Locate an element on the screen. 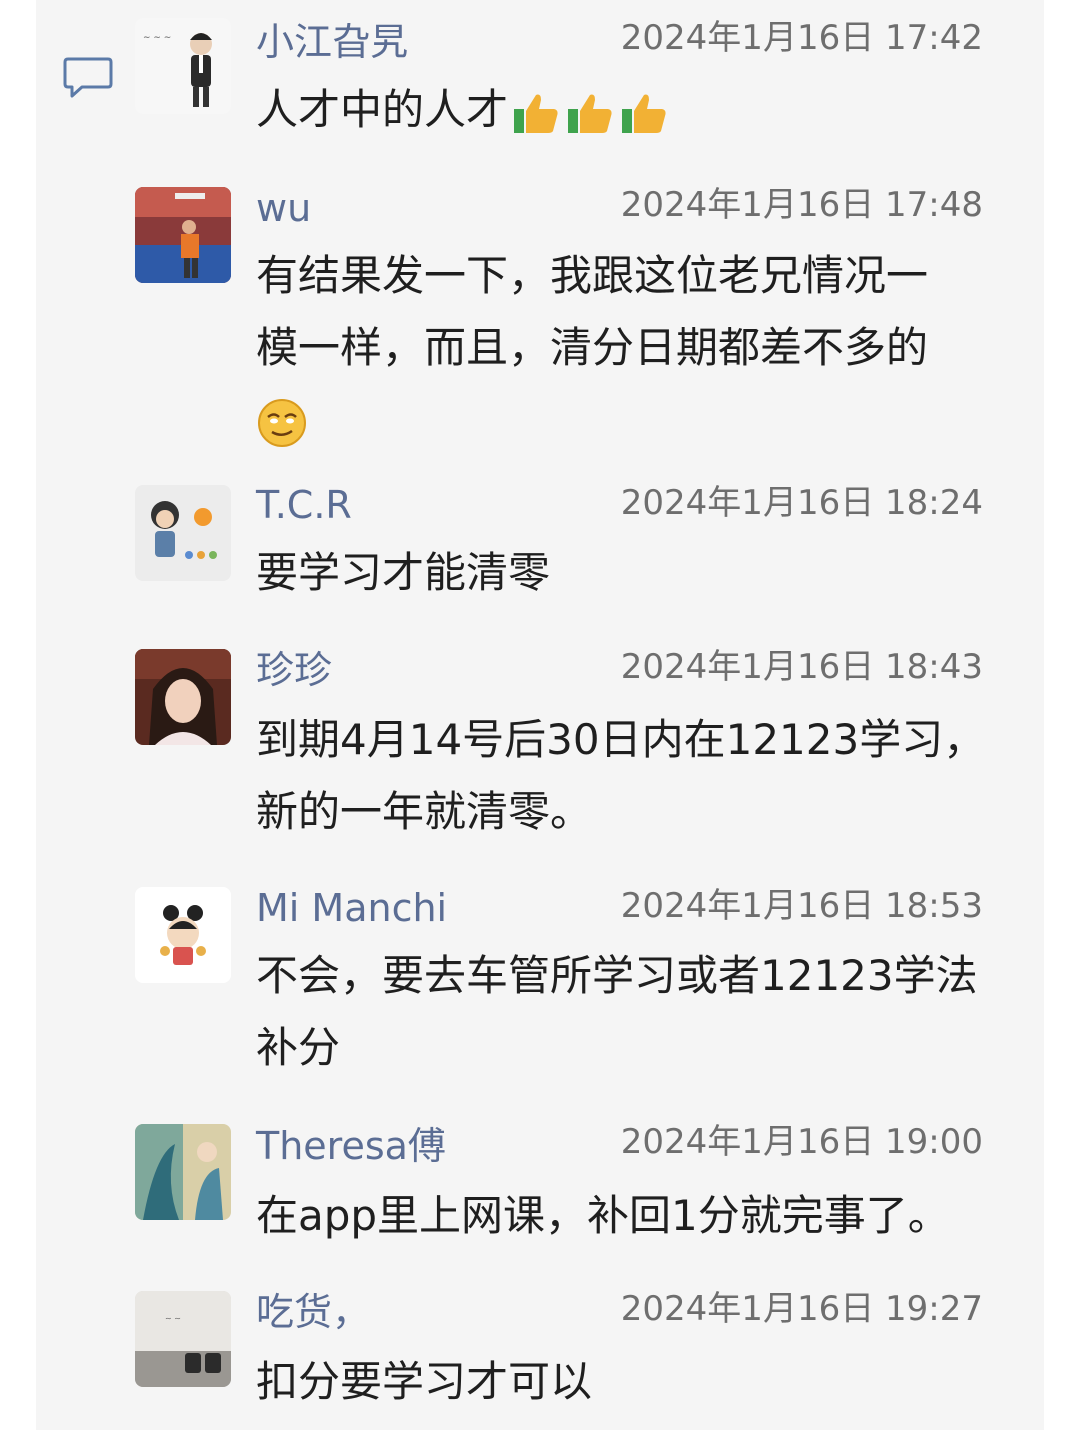  commenter-name: 吃货， is located at coordinates (313, 1312).